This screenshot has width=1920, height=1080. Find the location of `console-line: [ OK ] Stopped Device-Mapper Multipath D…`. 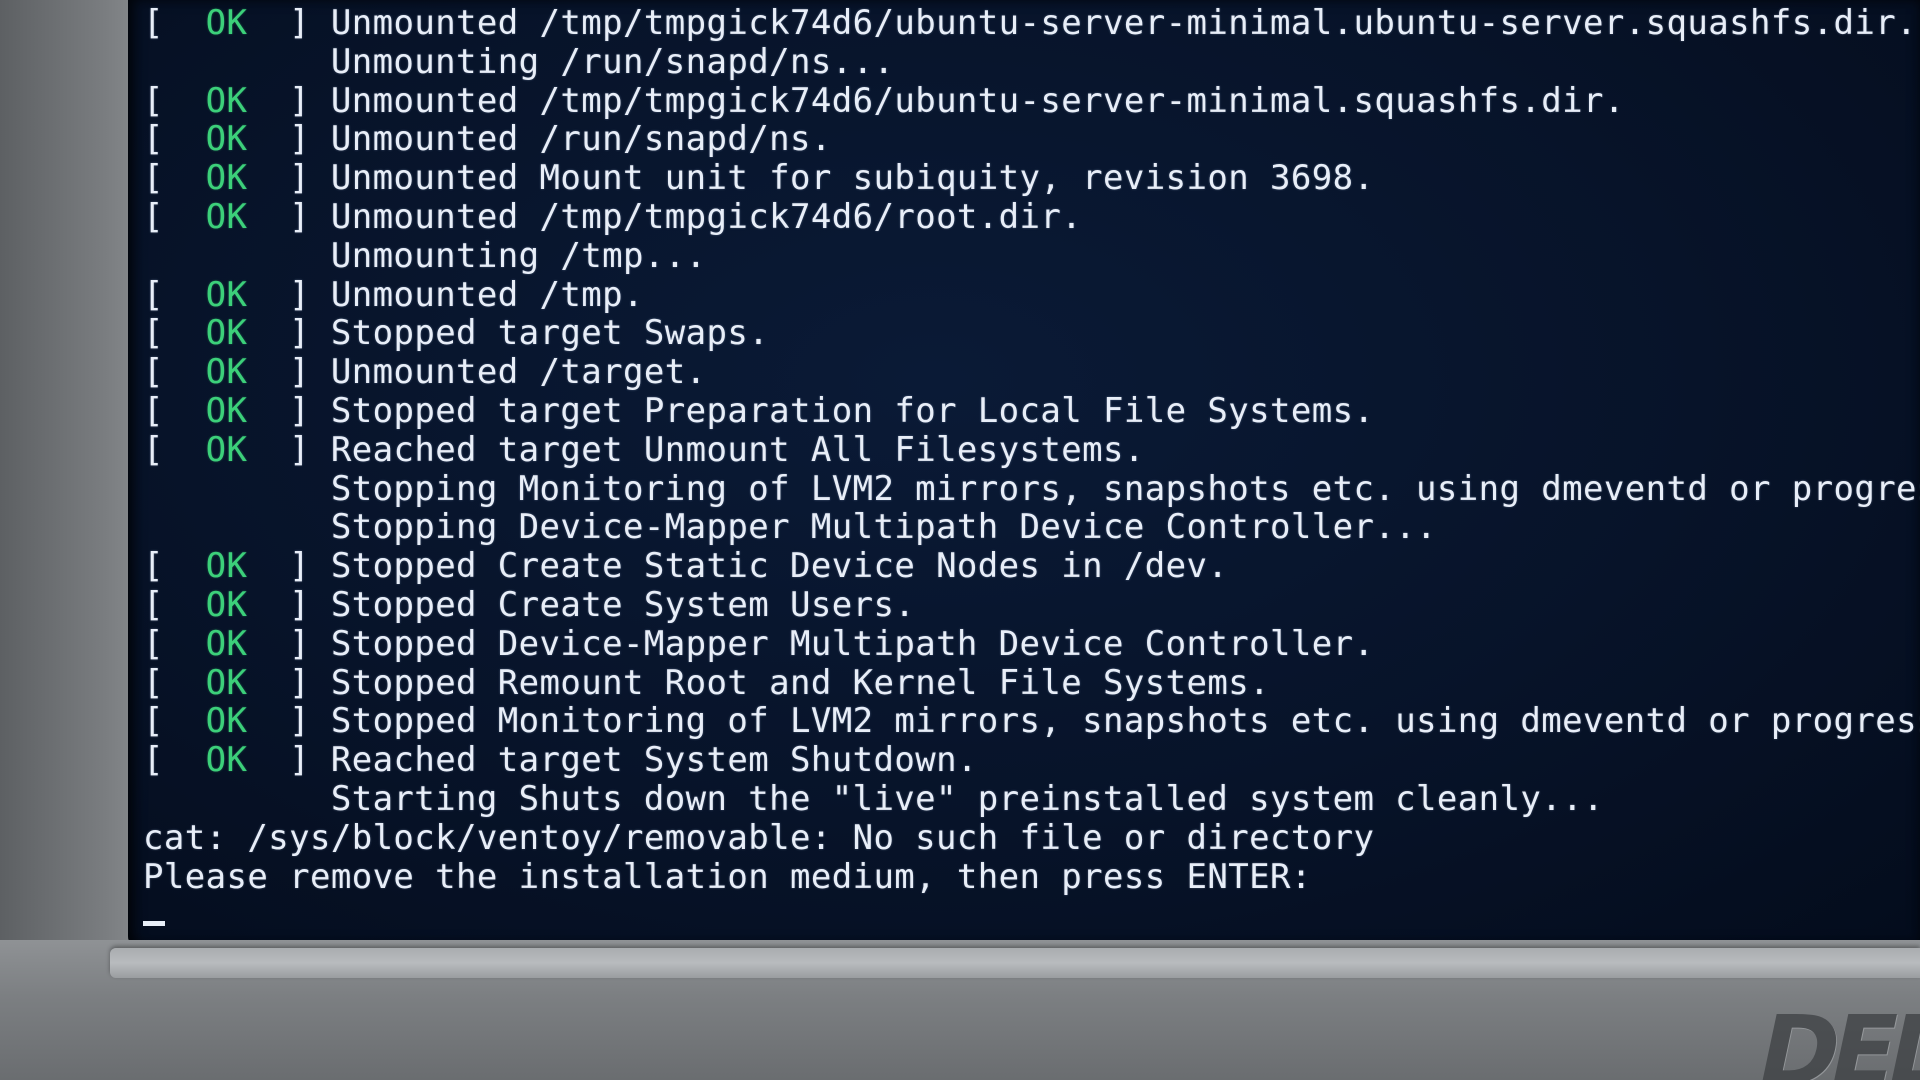

console-line: [ OK ] Stopped Device-Mapper Multipath D… is located at coordinates (1031, 643).